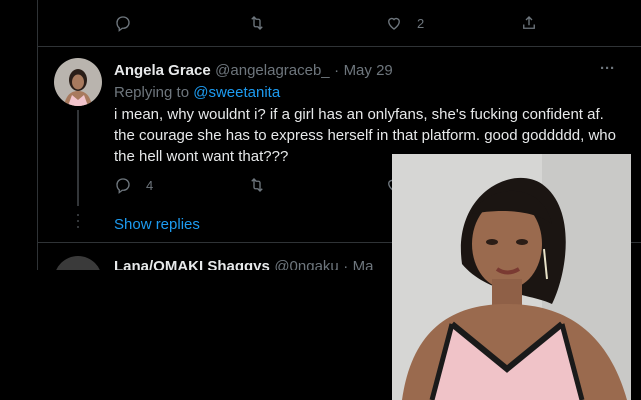 The height and width of the screenshot is (400, 641). What do you see at coordinates (37, 135) in the screenshot?
I see `column-border` at bounding box center [37, 135].